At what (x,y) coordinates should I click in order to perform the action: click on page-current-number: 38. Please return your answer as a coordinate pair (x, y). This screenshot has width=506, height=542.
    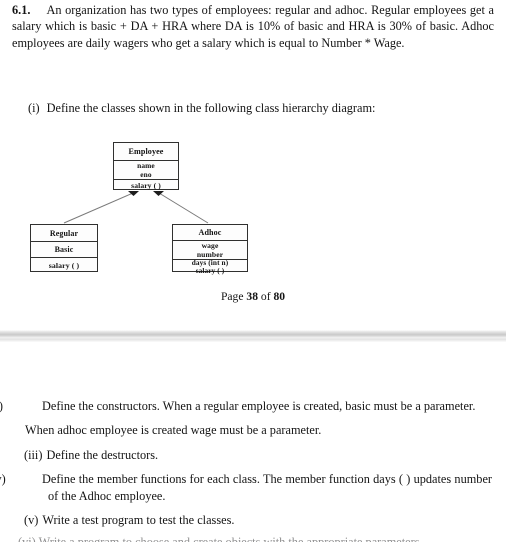
    Looking at the image, I should click on (252, 296).